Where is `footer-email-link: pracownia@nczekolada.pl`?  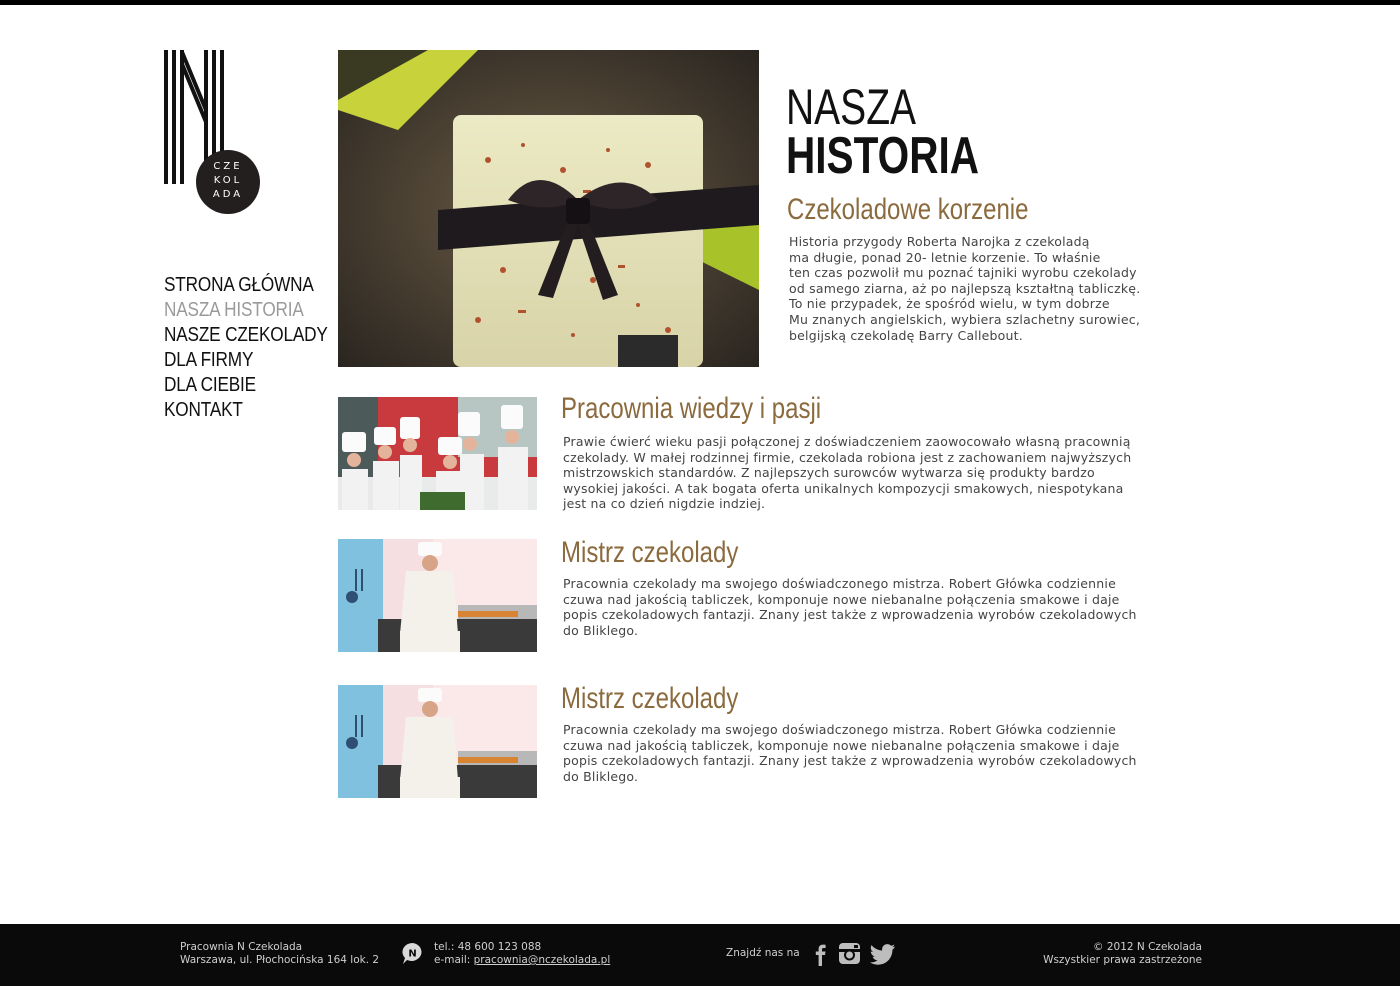 footer-email-link: pracownia@nczekolada.pl is located at coordinates (542, 960).